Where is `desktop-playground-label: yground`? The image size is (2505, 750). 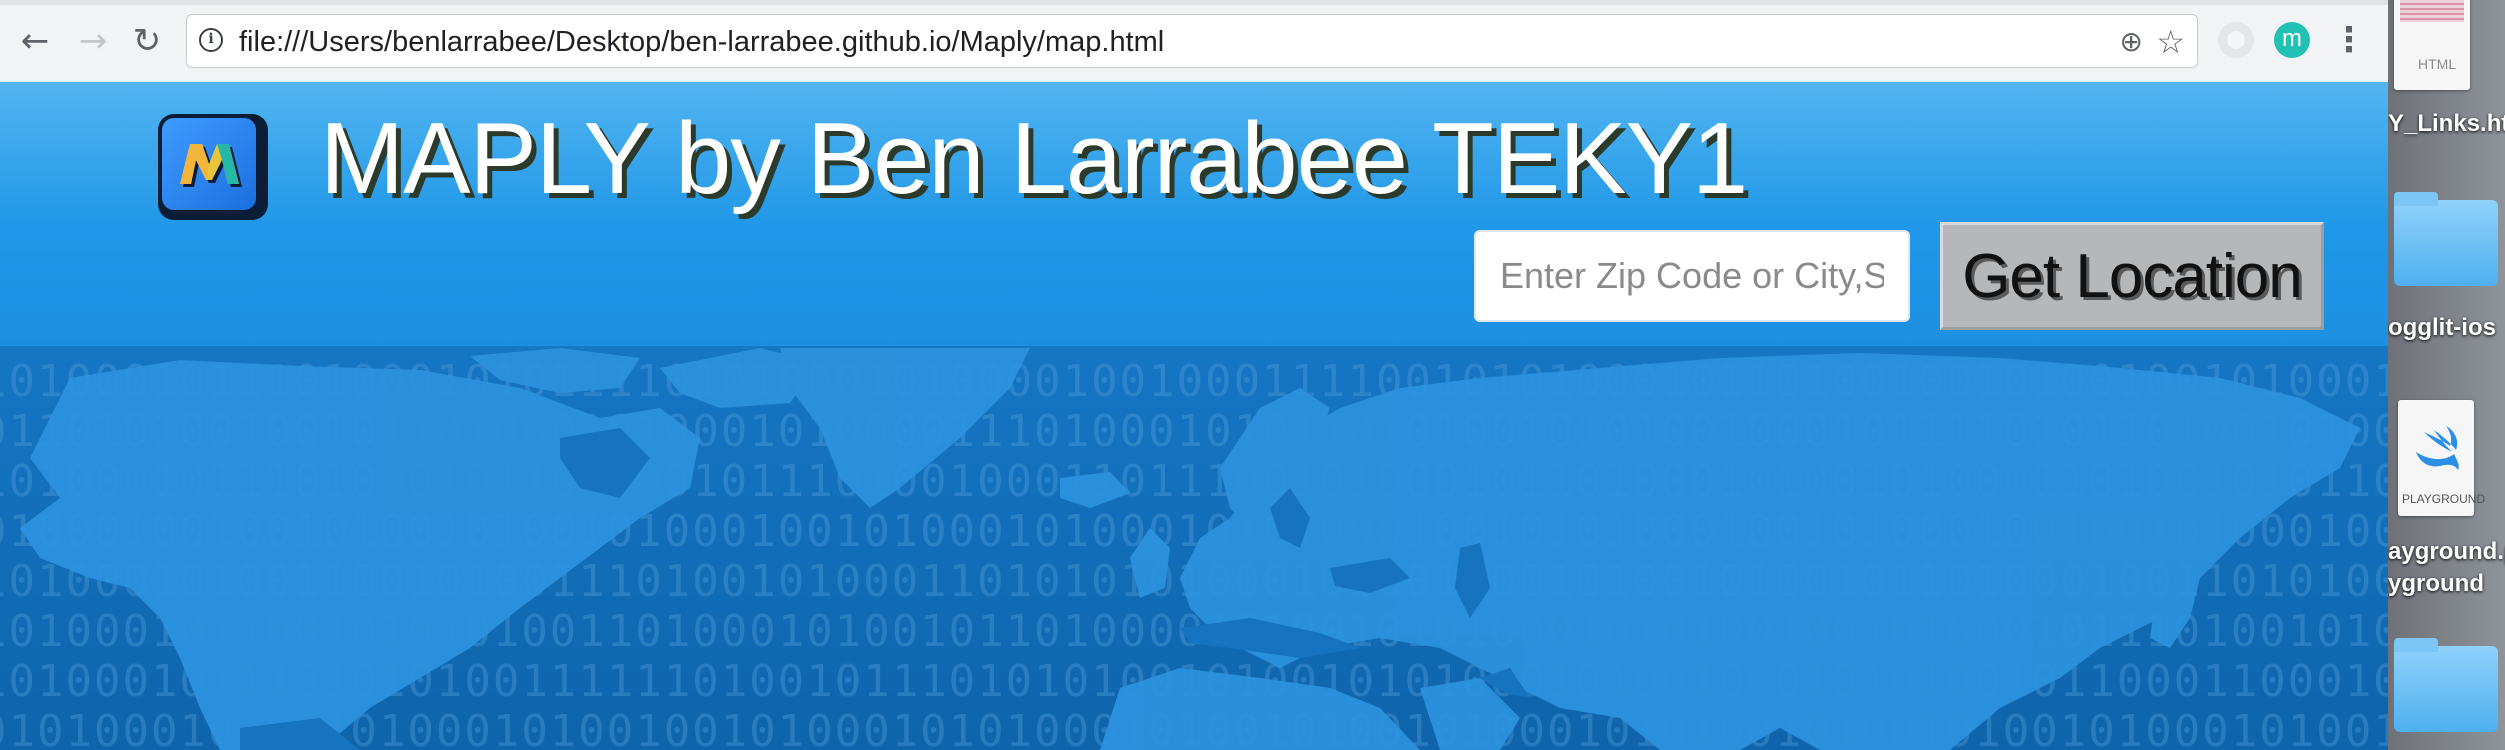 desktop-playground-label: yground is located at coordinates (2436, 584).